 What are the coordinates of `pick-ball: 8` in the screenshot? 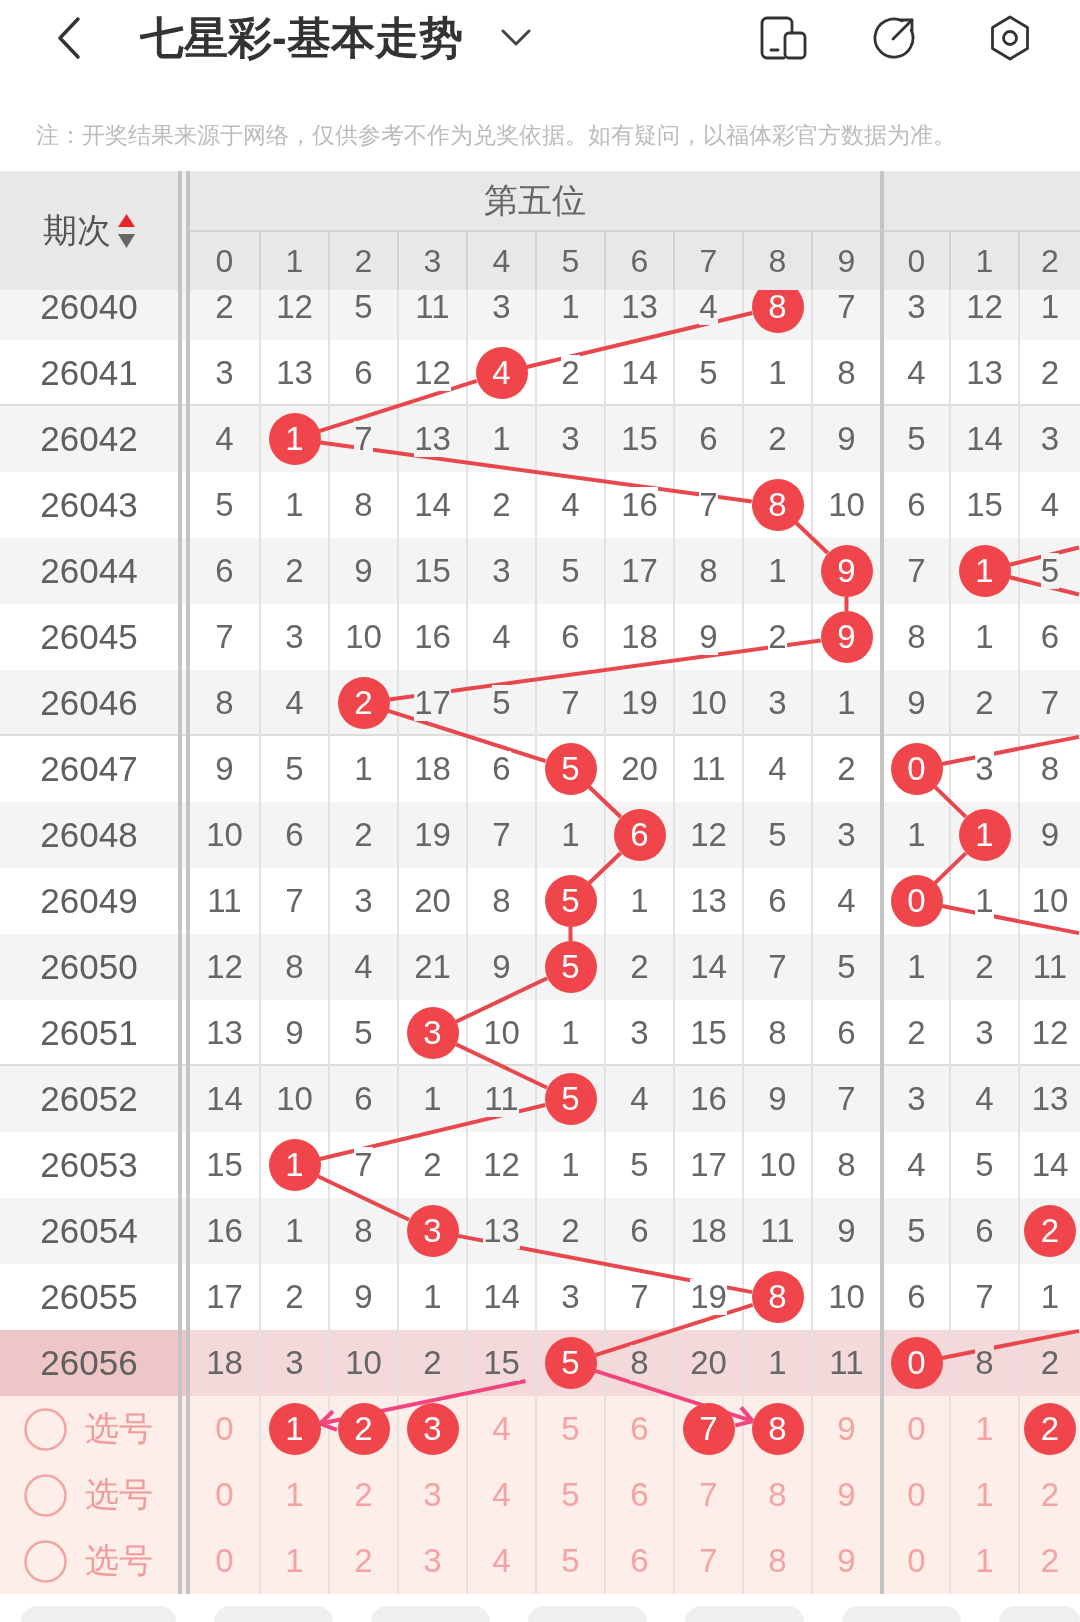 It's located at (777, 1429).